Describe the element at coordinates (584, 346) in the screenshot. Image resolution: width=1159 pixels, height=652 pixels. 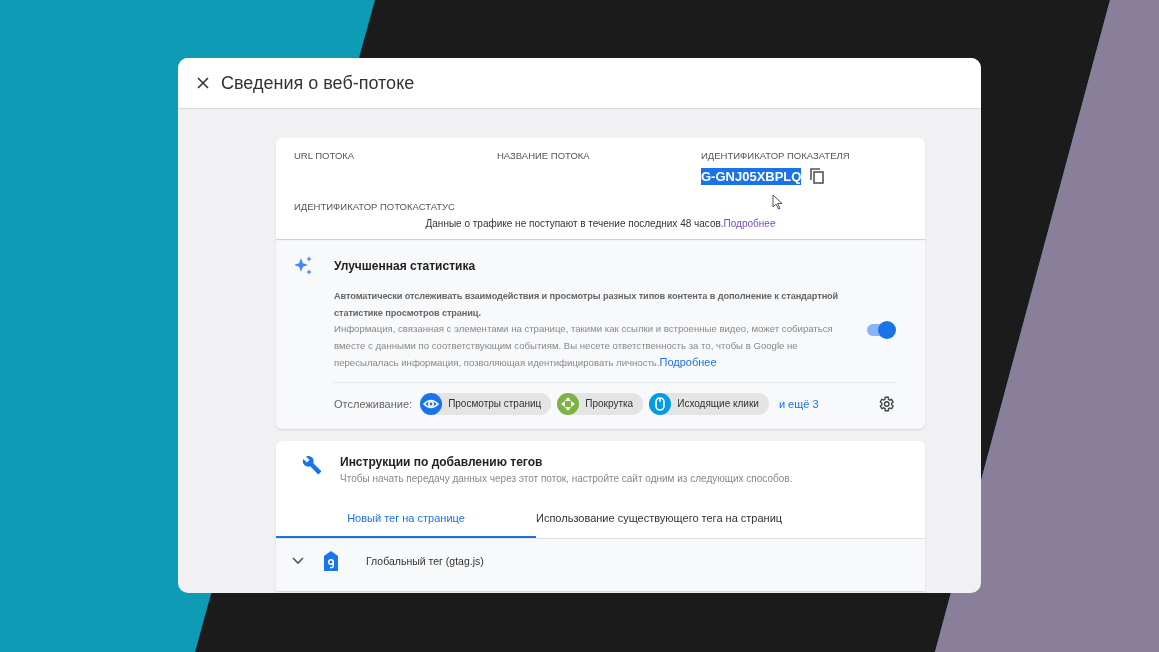
I see `info-text: Информация, связанная с элементами на странице, такими как ссылки и встроенные видео, может собираться вместе с данными по соответствующим событиям. Вы несете ответственность за то, чтобы в Google не пересылалась информация, позволяющая идентифицировать личность.Подробнее` at that location.